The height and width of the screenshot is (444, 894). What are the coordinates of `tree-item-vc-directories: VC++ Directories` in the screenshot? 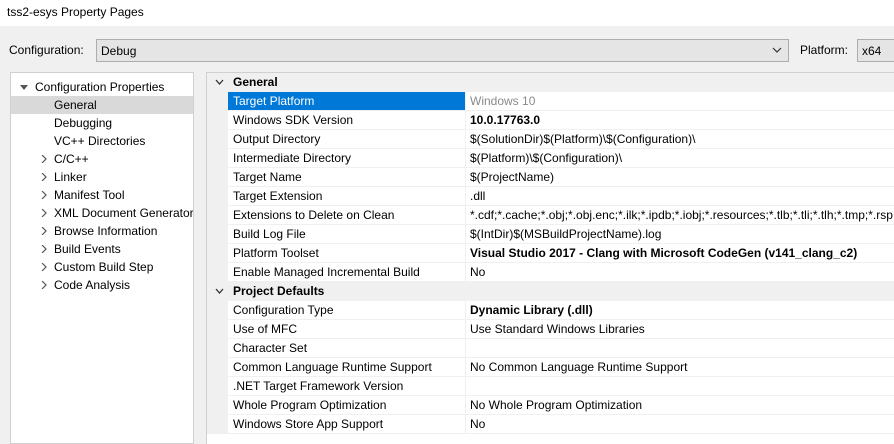 It's located at (102, 141).